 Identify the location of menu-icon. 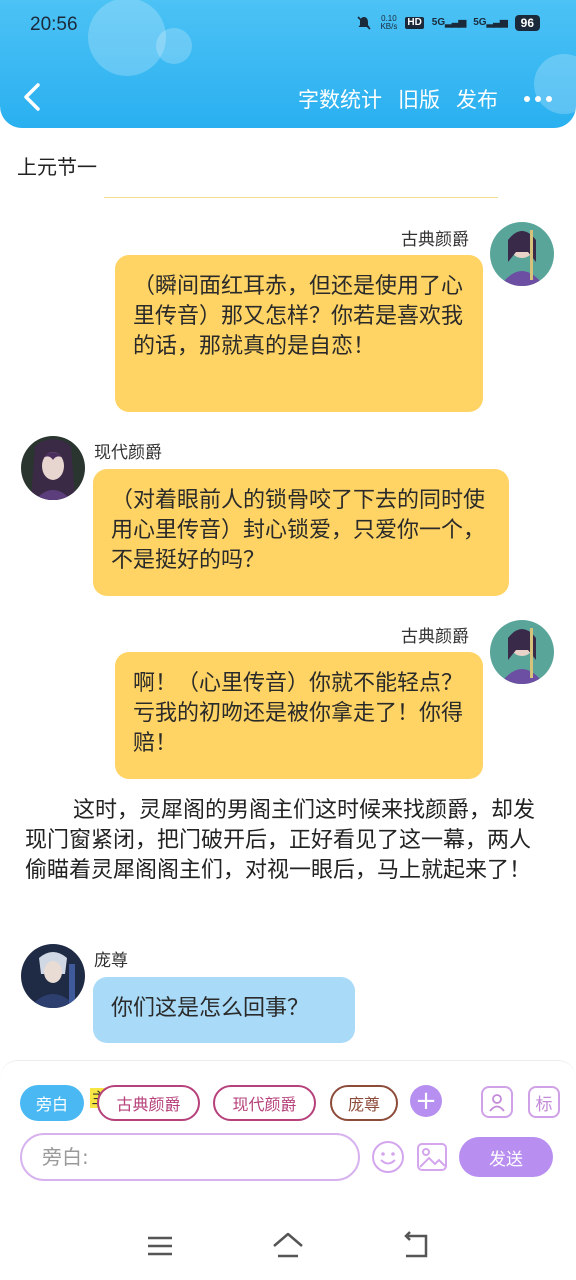
(160, 1246).